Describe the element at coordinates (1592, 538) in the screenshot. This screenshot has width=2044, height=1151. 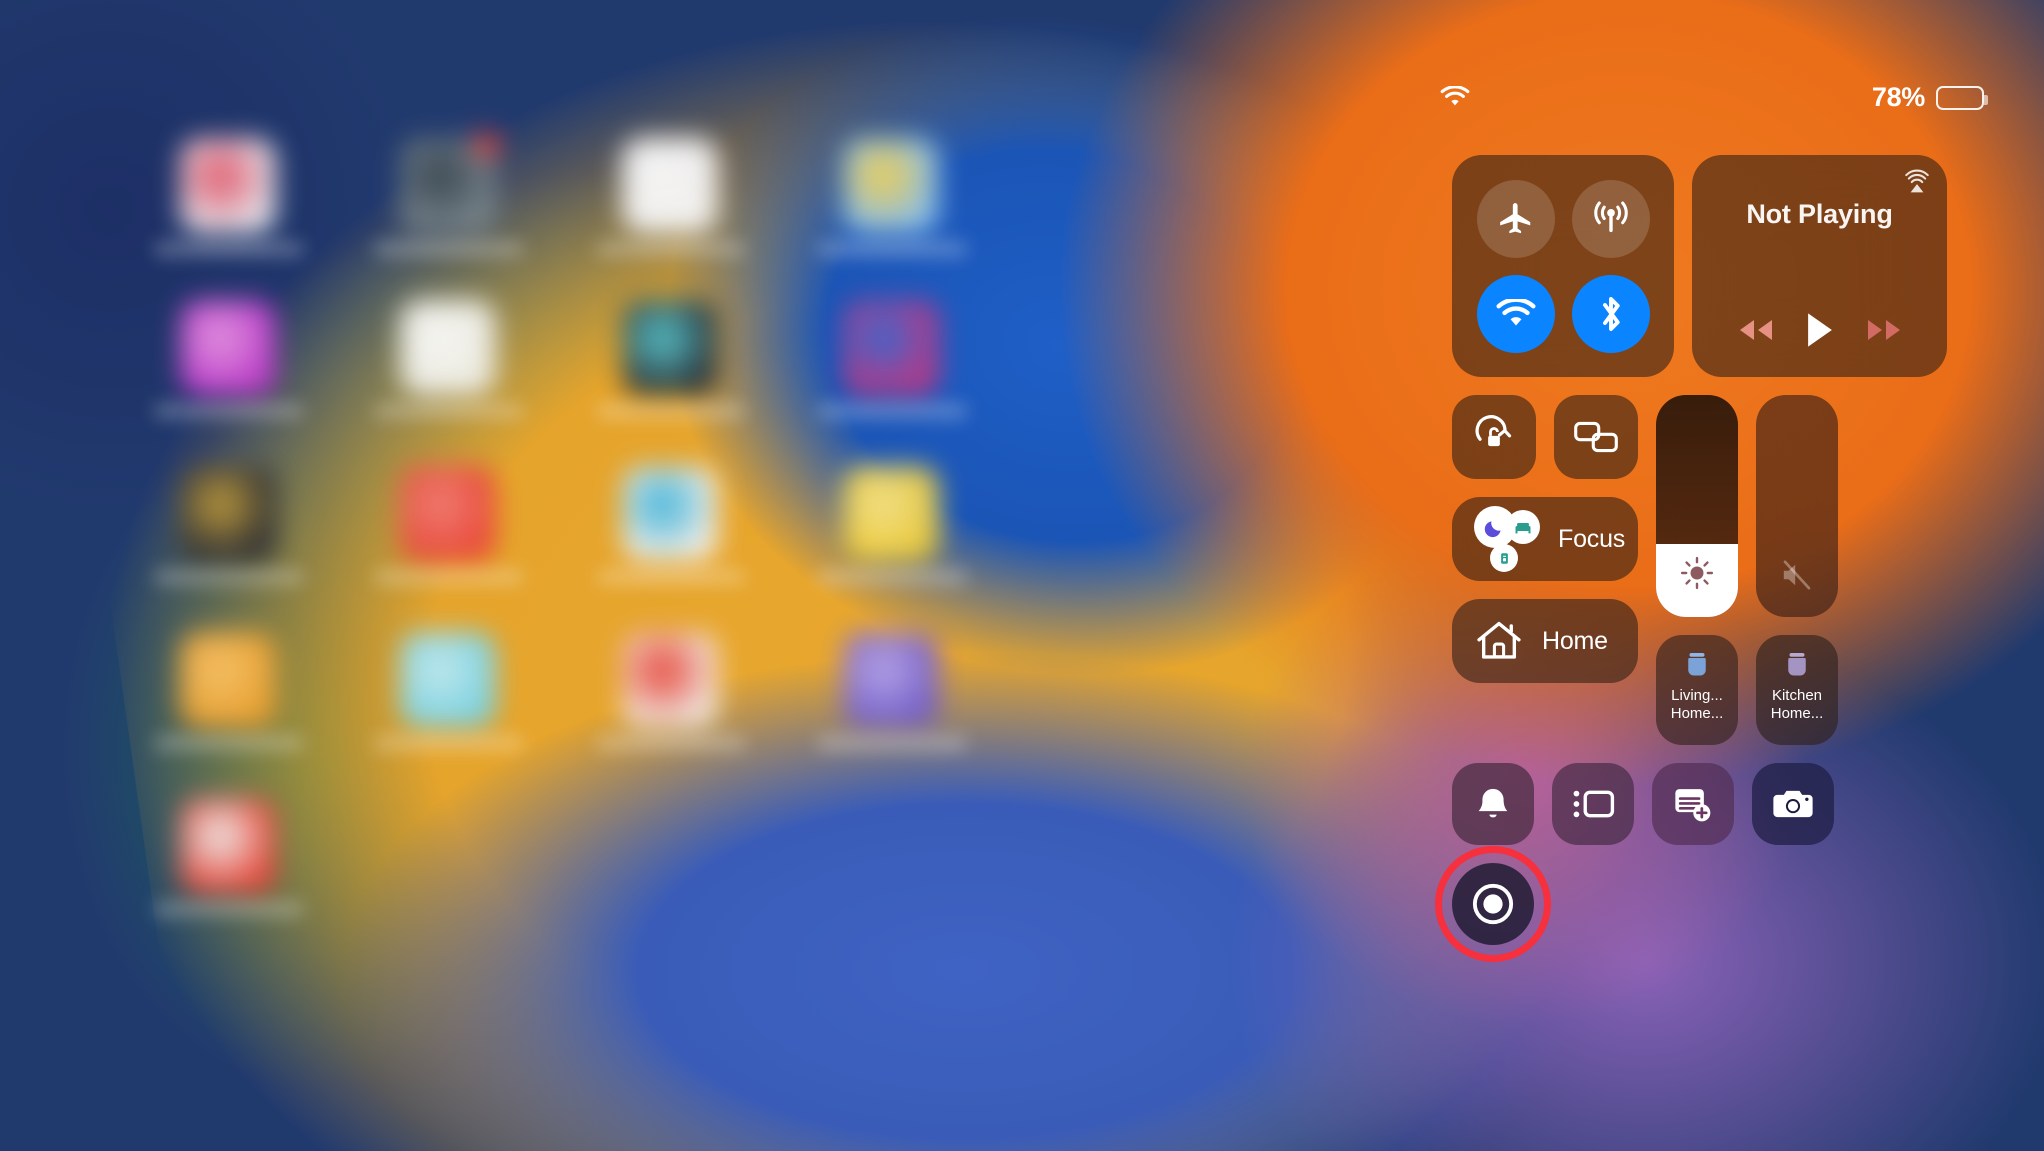
I see `focus-label: Focus` at that location.